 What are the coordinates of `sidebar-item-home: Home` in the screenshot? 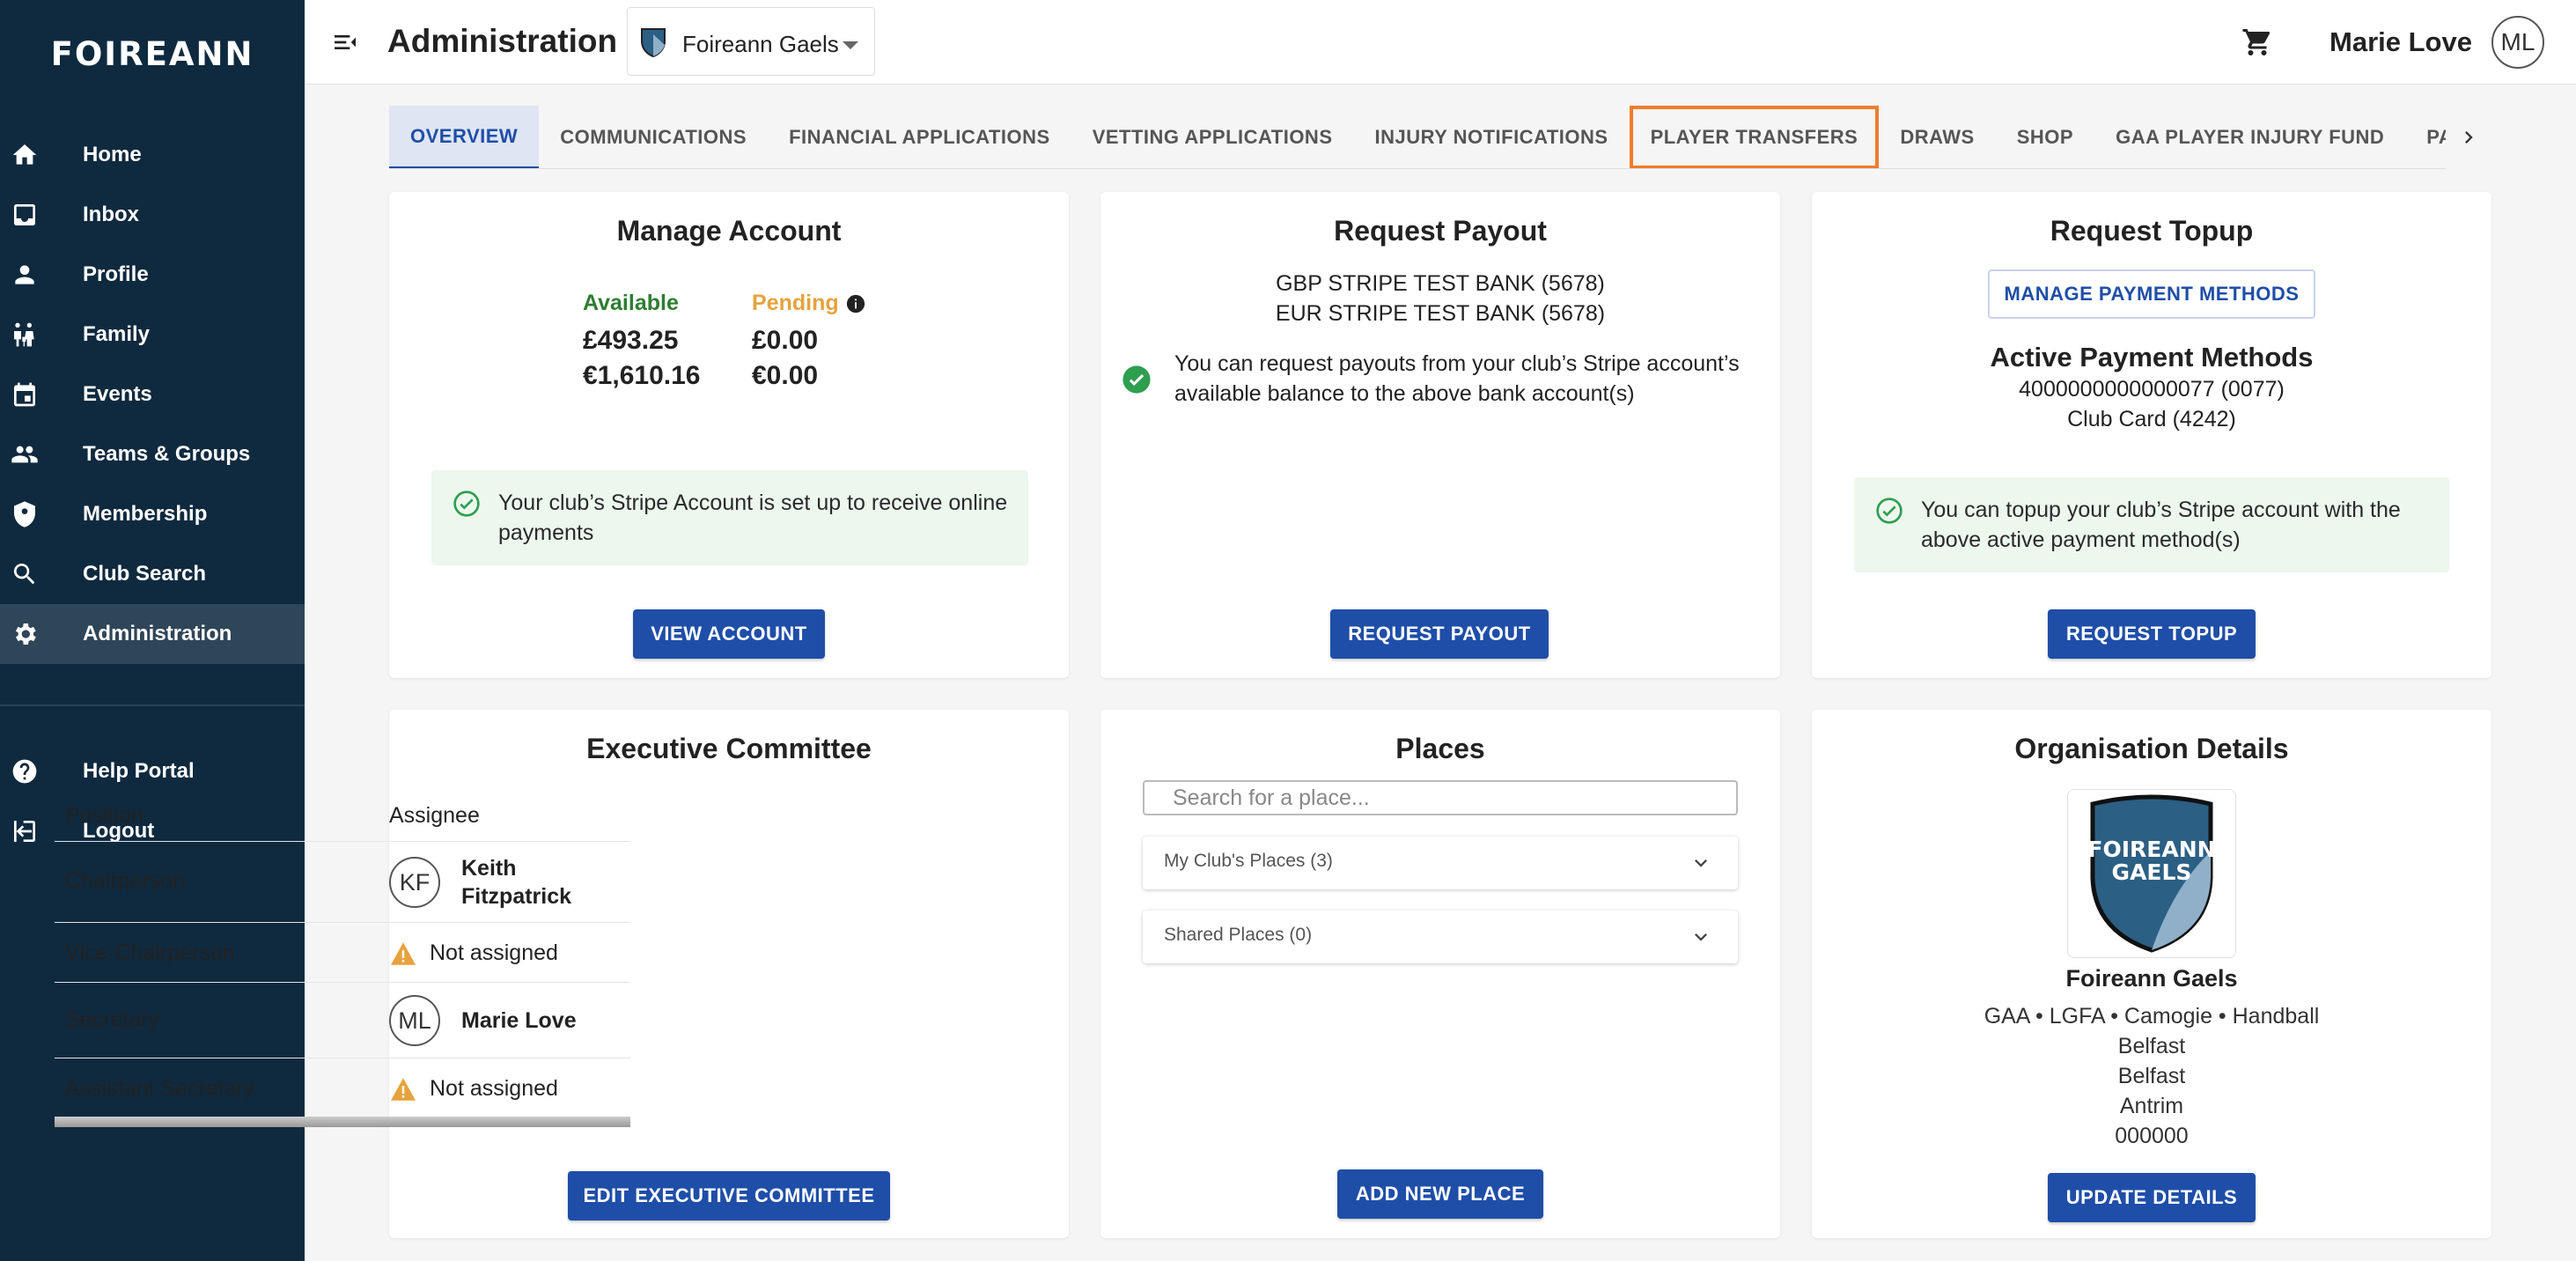 It's located at (153, 155).